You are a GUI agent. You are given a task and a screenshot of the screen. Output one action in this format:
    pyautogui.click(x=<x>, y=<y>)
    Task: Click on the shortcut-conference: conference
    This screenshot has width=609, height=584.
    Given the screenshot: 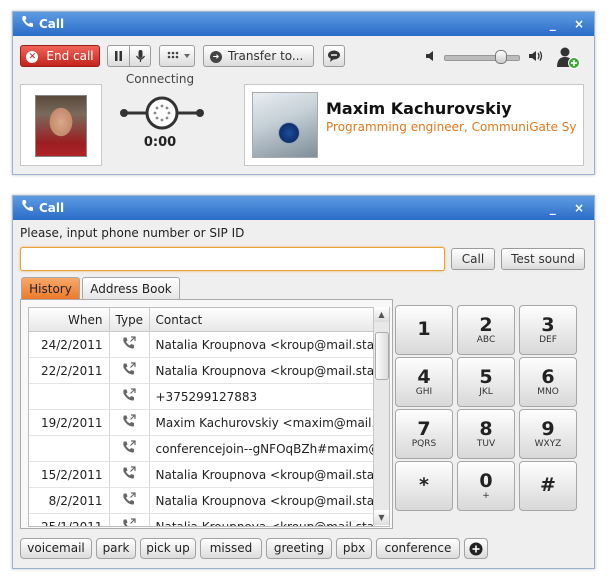 What is the action you would take?
    pyautogui.click(x=418, y=548)
    